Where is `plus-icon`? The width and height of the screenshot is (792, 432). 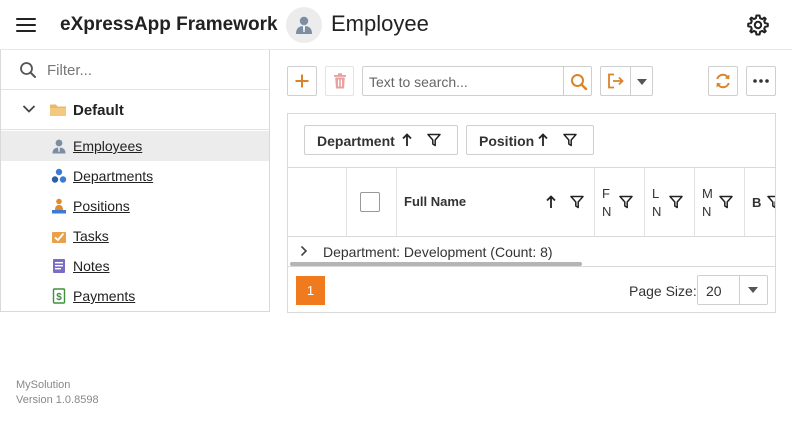
plus-icon is located at coordinates (302, 81).